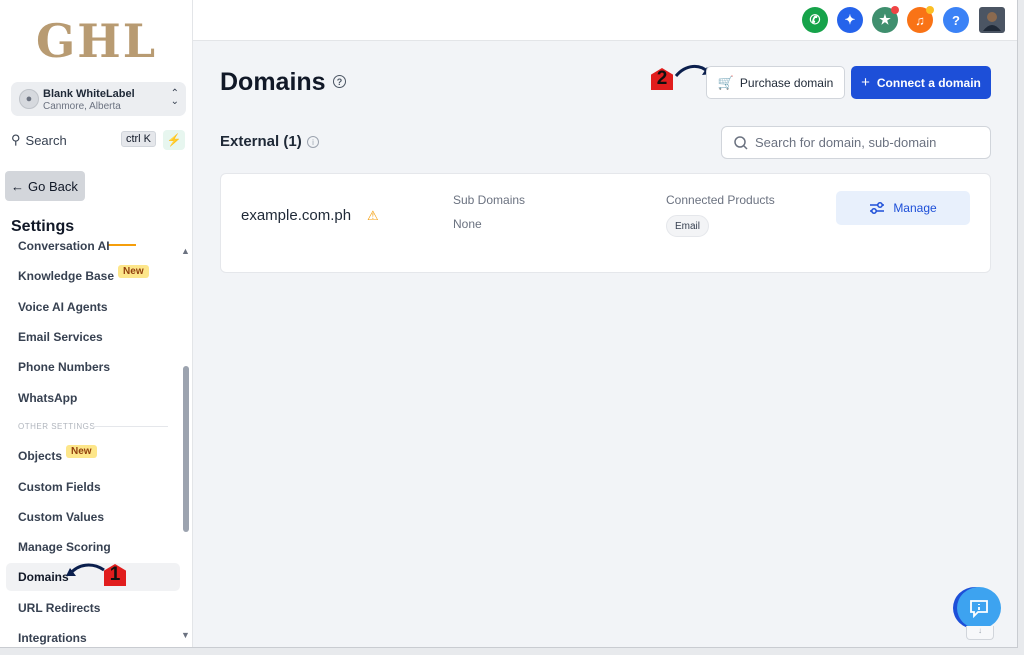 The image size is (1024, 655). Describe the element at coordinates (174, 97) in the screenshot. I see `chevron-updown-icon: ⌃ ⌄` at that location.